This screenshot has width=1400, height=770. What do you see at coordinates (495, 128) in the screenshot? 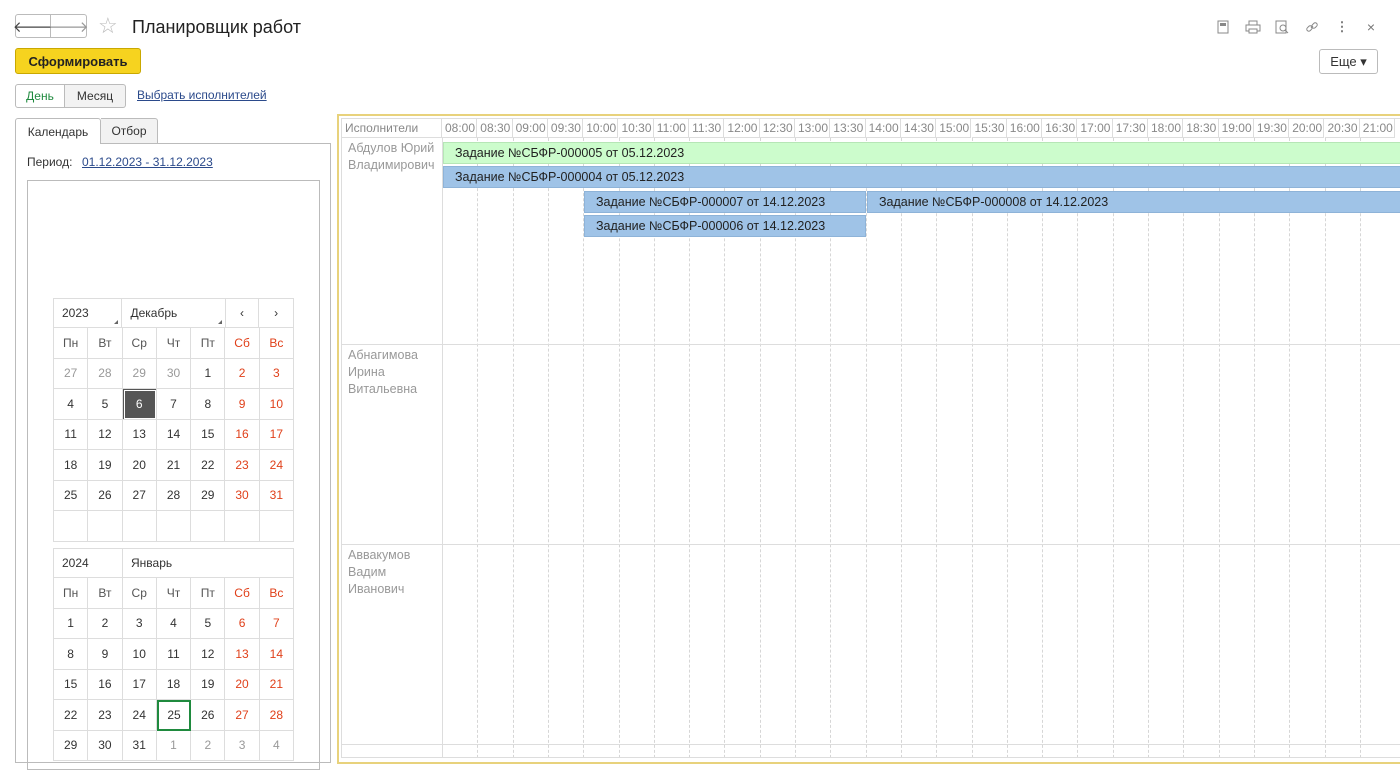
I see `time-header: 08:30` at bounding box center [495, 128].